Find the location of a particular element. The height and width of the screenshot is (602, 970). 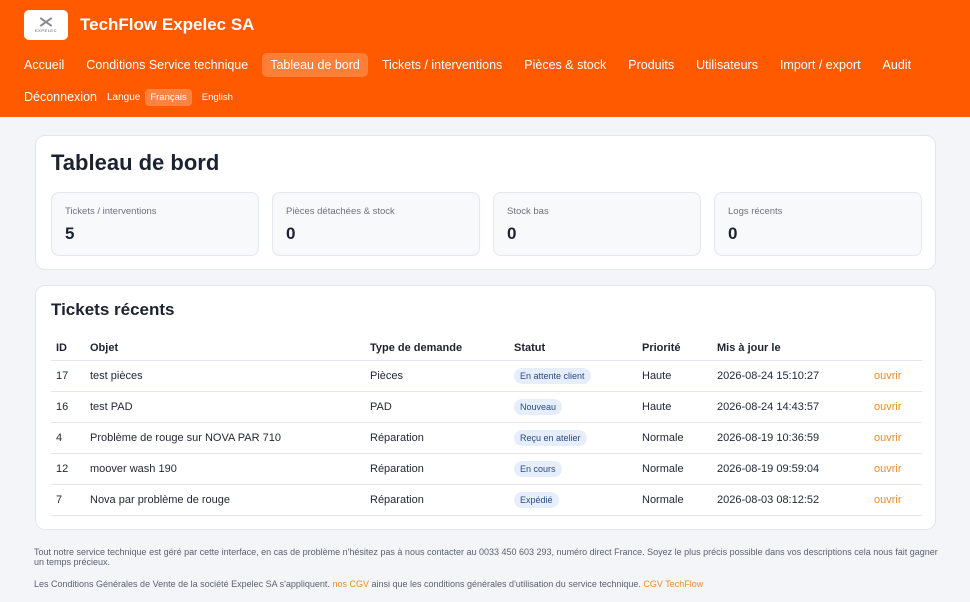

ticket-subject: test PAD is located at coordinates (225, 407).